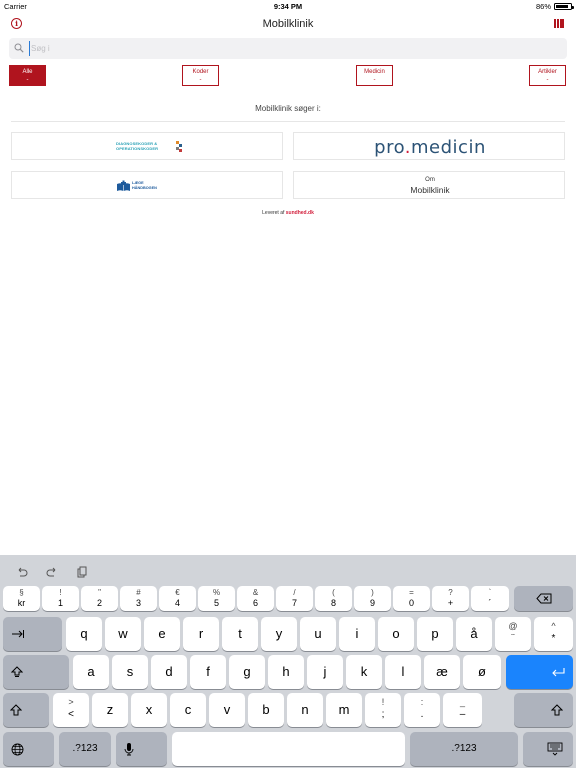 Image resolution: width=576 pixels, height=768 pixels. I want to click on key-p: p, so click(435, 634).